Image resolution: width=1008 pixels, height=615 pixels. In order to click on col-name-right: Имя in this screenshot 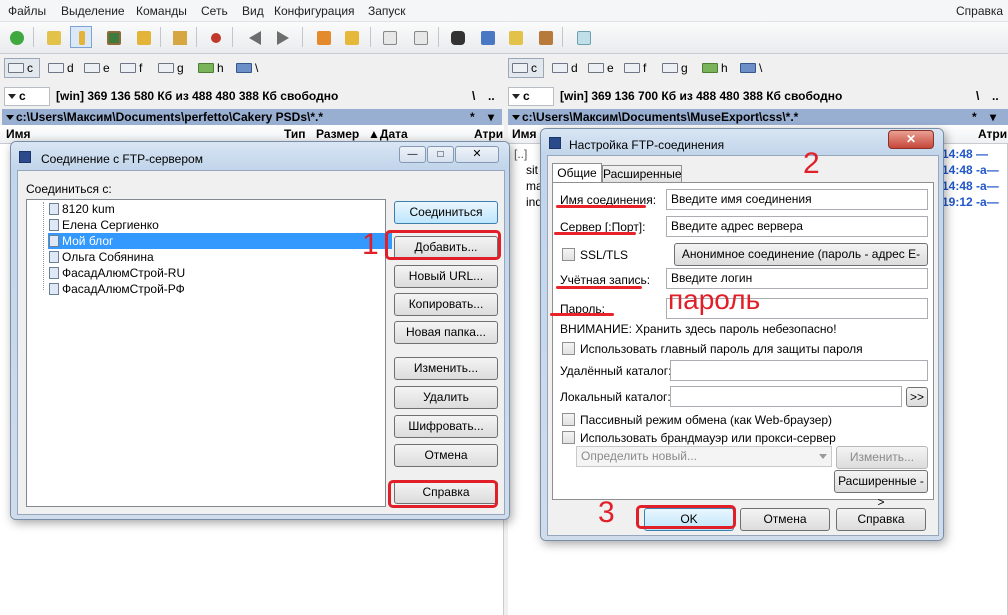, I will do `click(524, 134)`.